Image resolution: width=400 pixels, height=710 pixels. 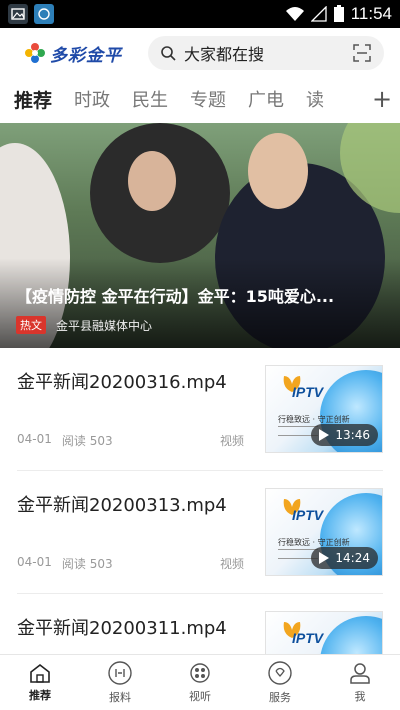 What do you see at coordinates (120, 673) in the screenshot?
I see `camera-icon` at bounding box center [120, 673].